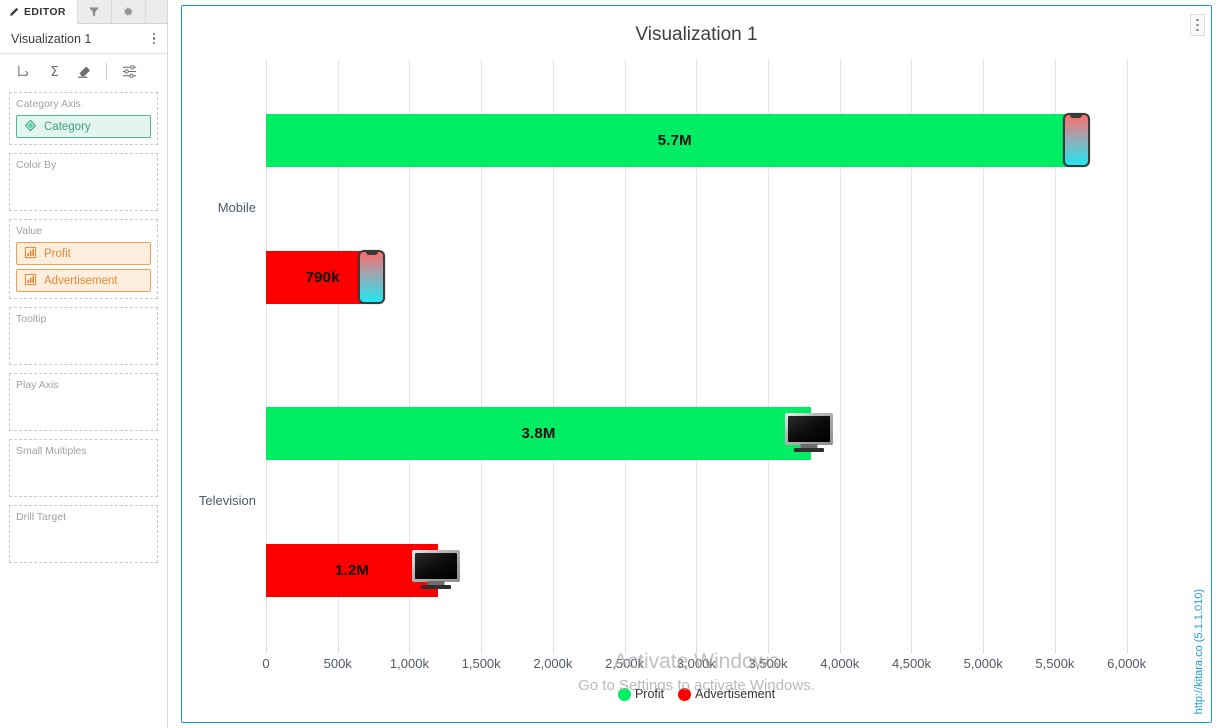 This screenshot has height=728, width=1217. I want to click on bar-value-label: 790k, so click(322, 277).